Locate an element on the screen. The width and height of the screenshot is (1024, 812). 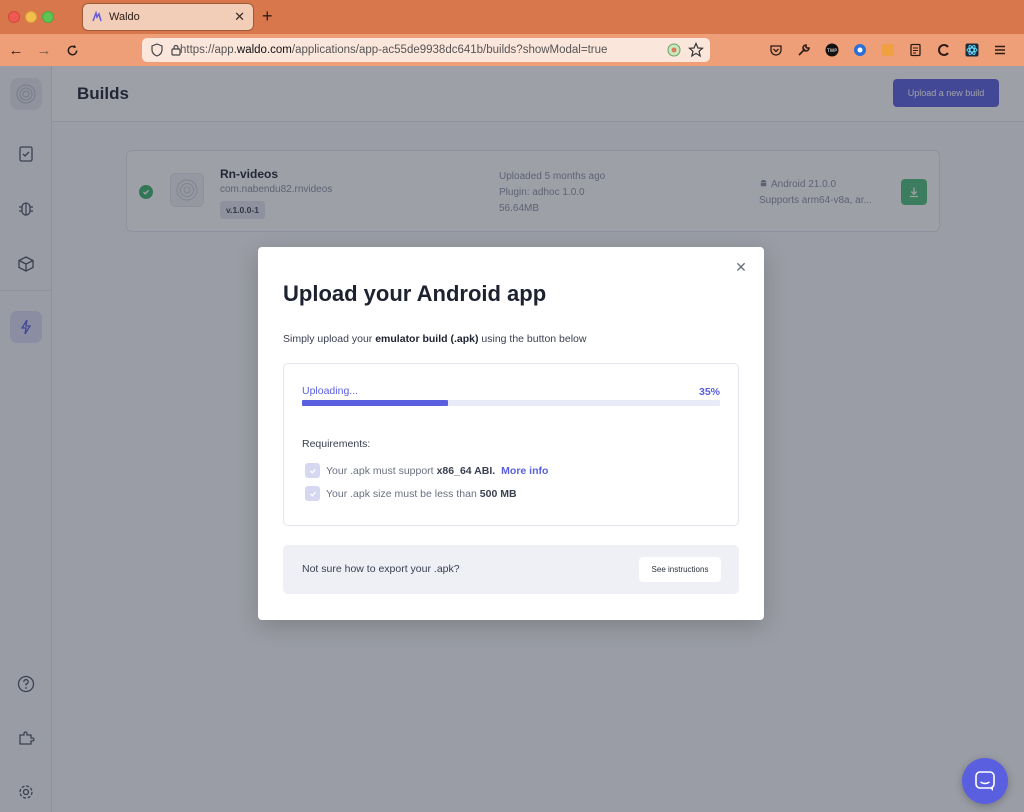
extension-c-icon is located at coordinates (944, 50).